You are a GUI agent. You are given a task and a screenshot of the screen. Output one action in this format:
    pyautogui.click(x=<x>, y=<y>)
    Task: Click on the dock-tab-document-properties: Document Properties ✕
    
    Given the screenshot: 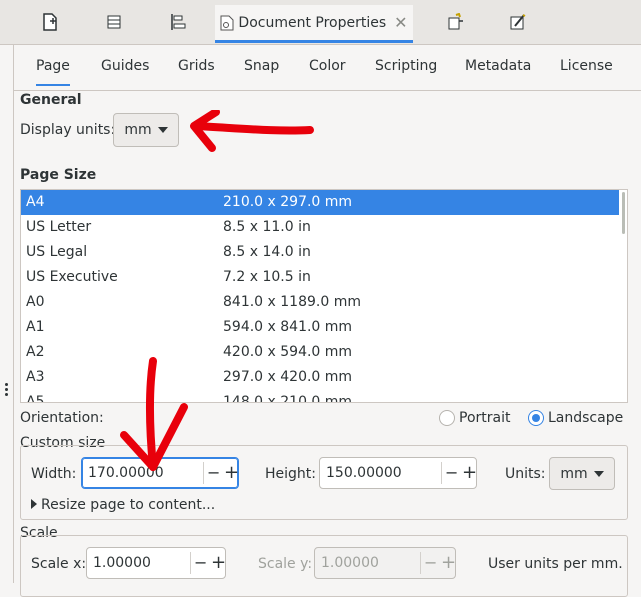 What is the action you would take?
    pyautogui.click(x=314, y=24)
    